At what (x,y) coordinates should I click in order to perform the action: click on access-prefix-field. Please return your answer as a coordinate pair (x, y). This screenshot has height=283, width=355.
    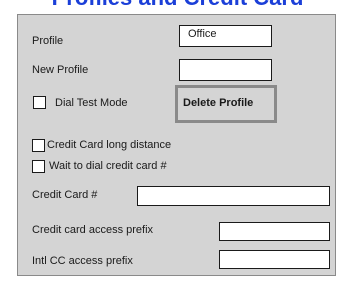
    Looking at the image, I should click on (274, 231).